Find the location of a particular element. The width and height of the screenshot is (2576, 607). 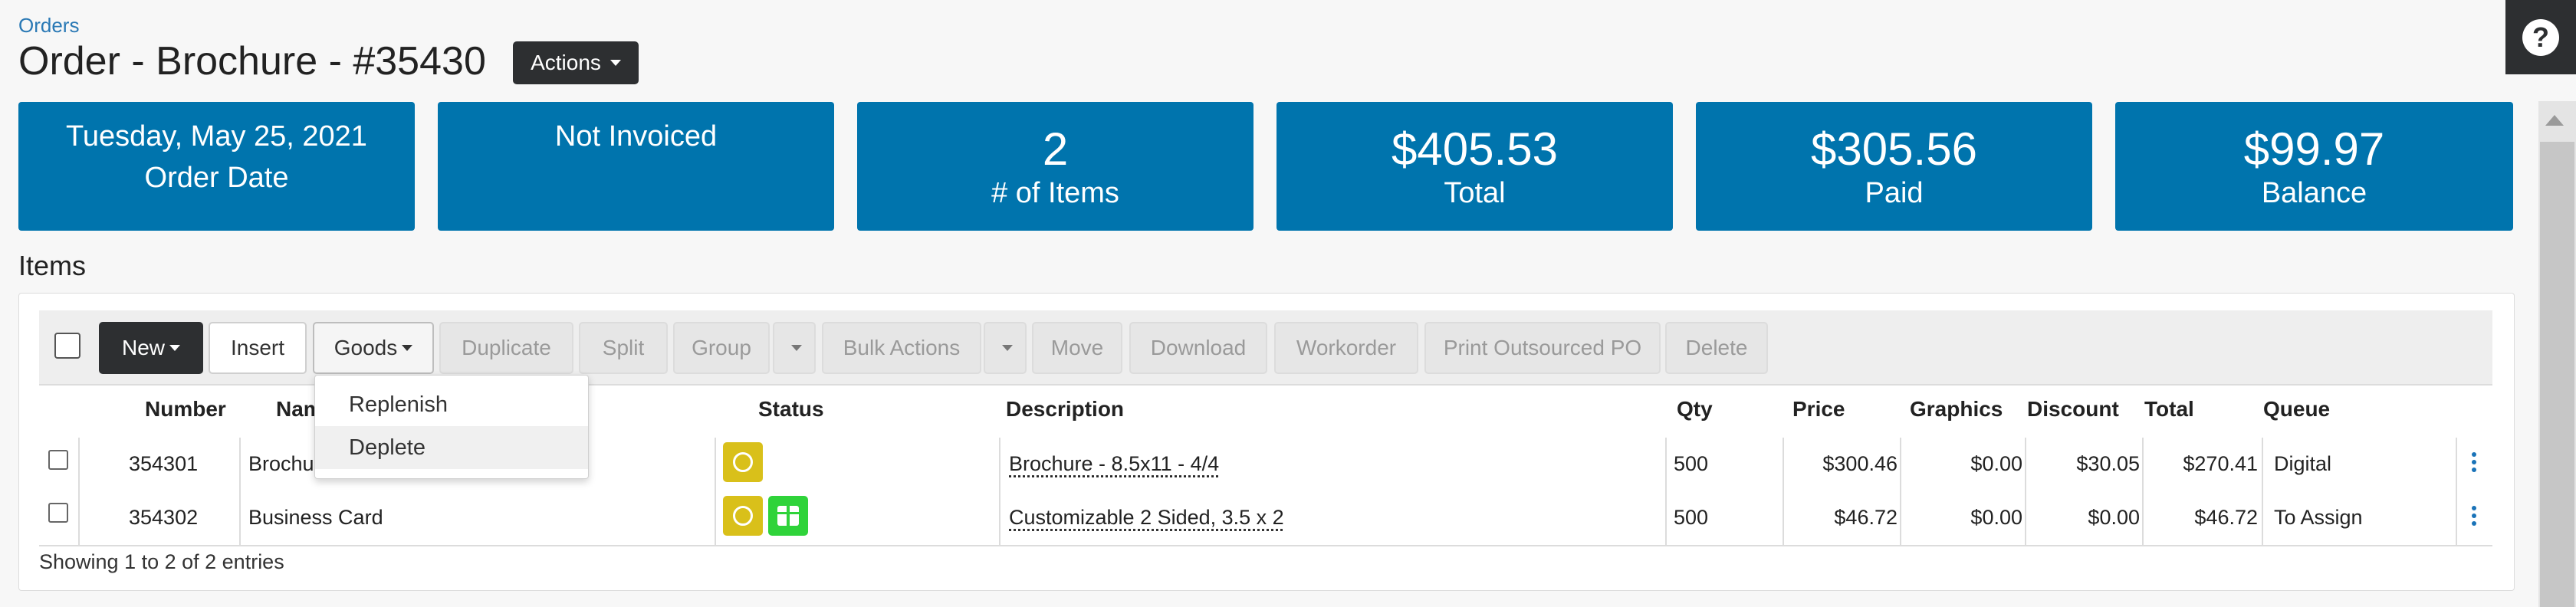

scroll-up-arrow-icon is located at coordinates (2554, 120).